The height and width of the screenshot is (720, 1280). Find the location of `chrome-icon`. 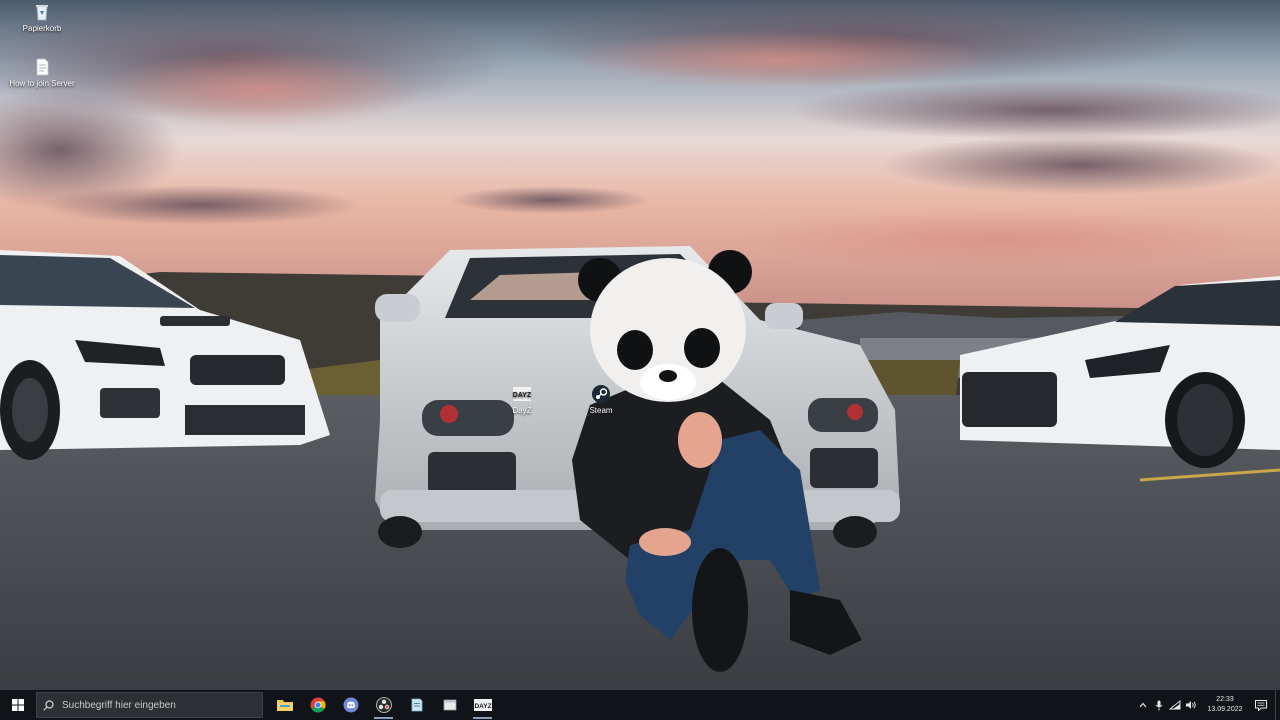

chrome-icon is located at coordinates (318, 705).